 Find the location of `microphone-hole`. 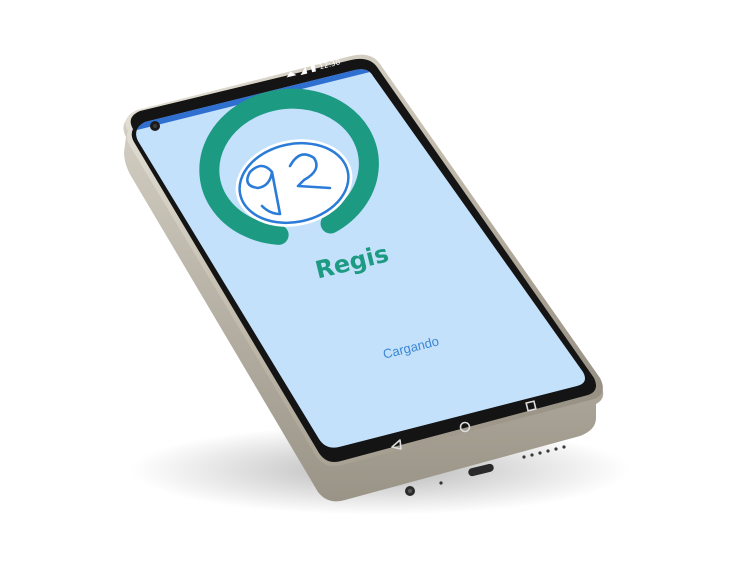

microphone-hole is located at coordinates (441, 483).